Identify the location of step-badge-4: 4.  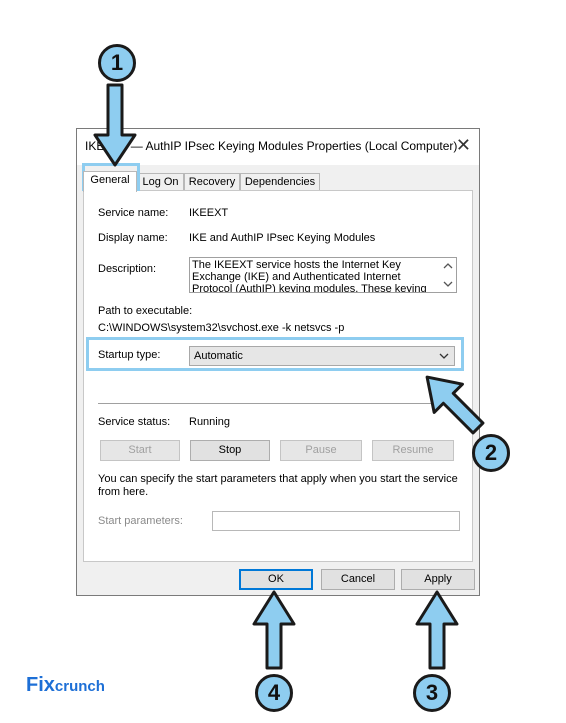
(274, 693).